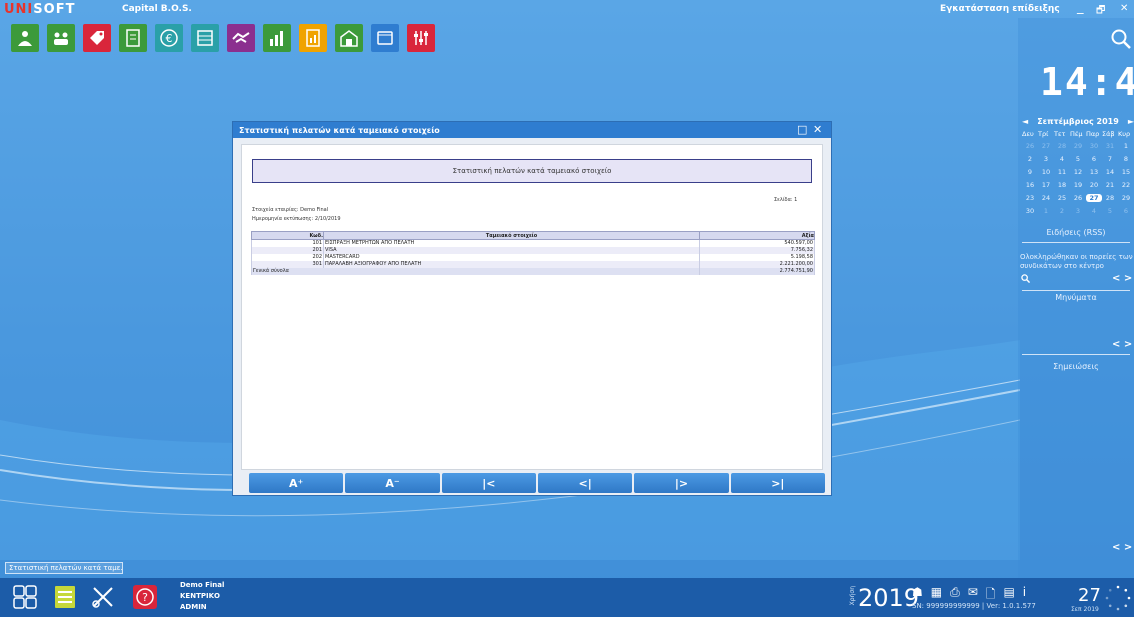 The image size is (1134, 617). What do you see at coordinates (1030, 172) in the screenshot?
I see `calendar-day: 9` at bounding box center [1030, 172].